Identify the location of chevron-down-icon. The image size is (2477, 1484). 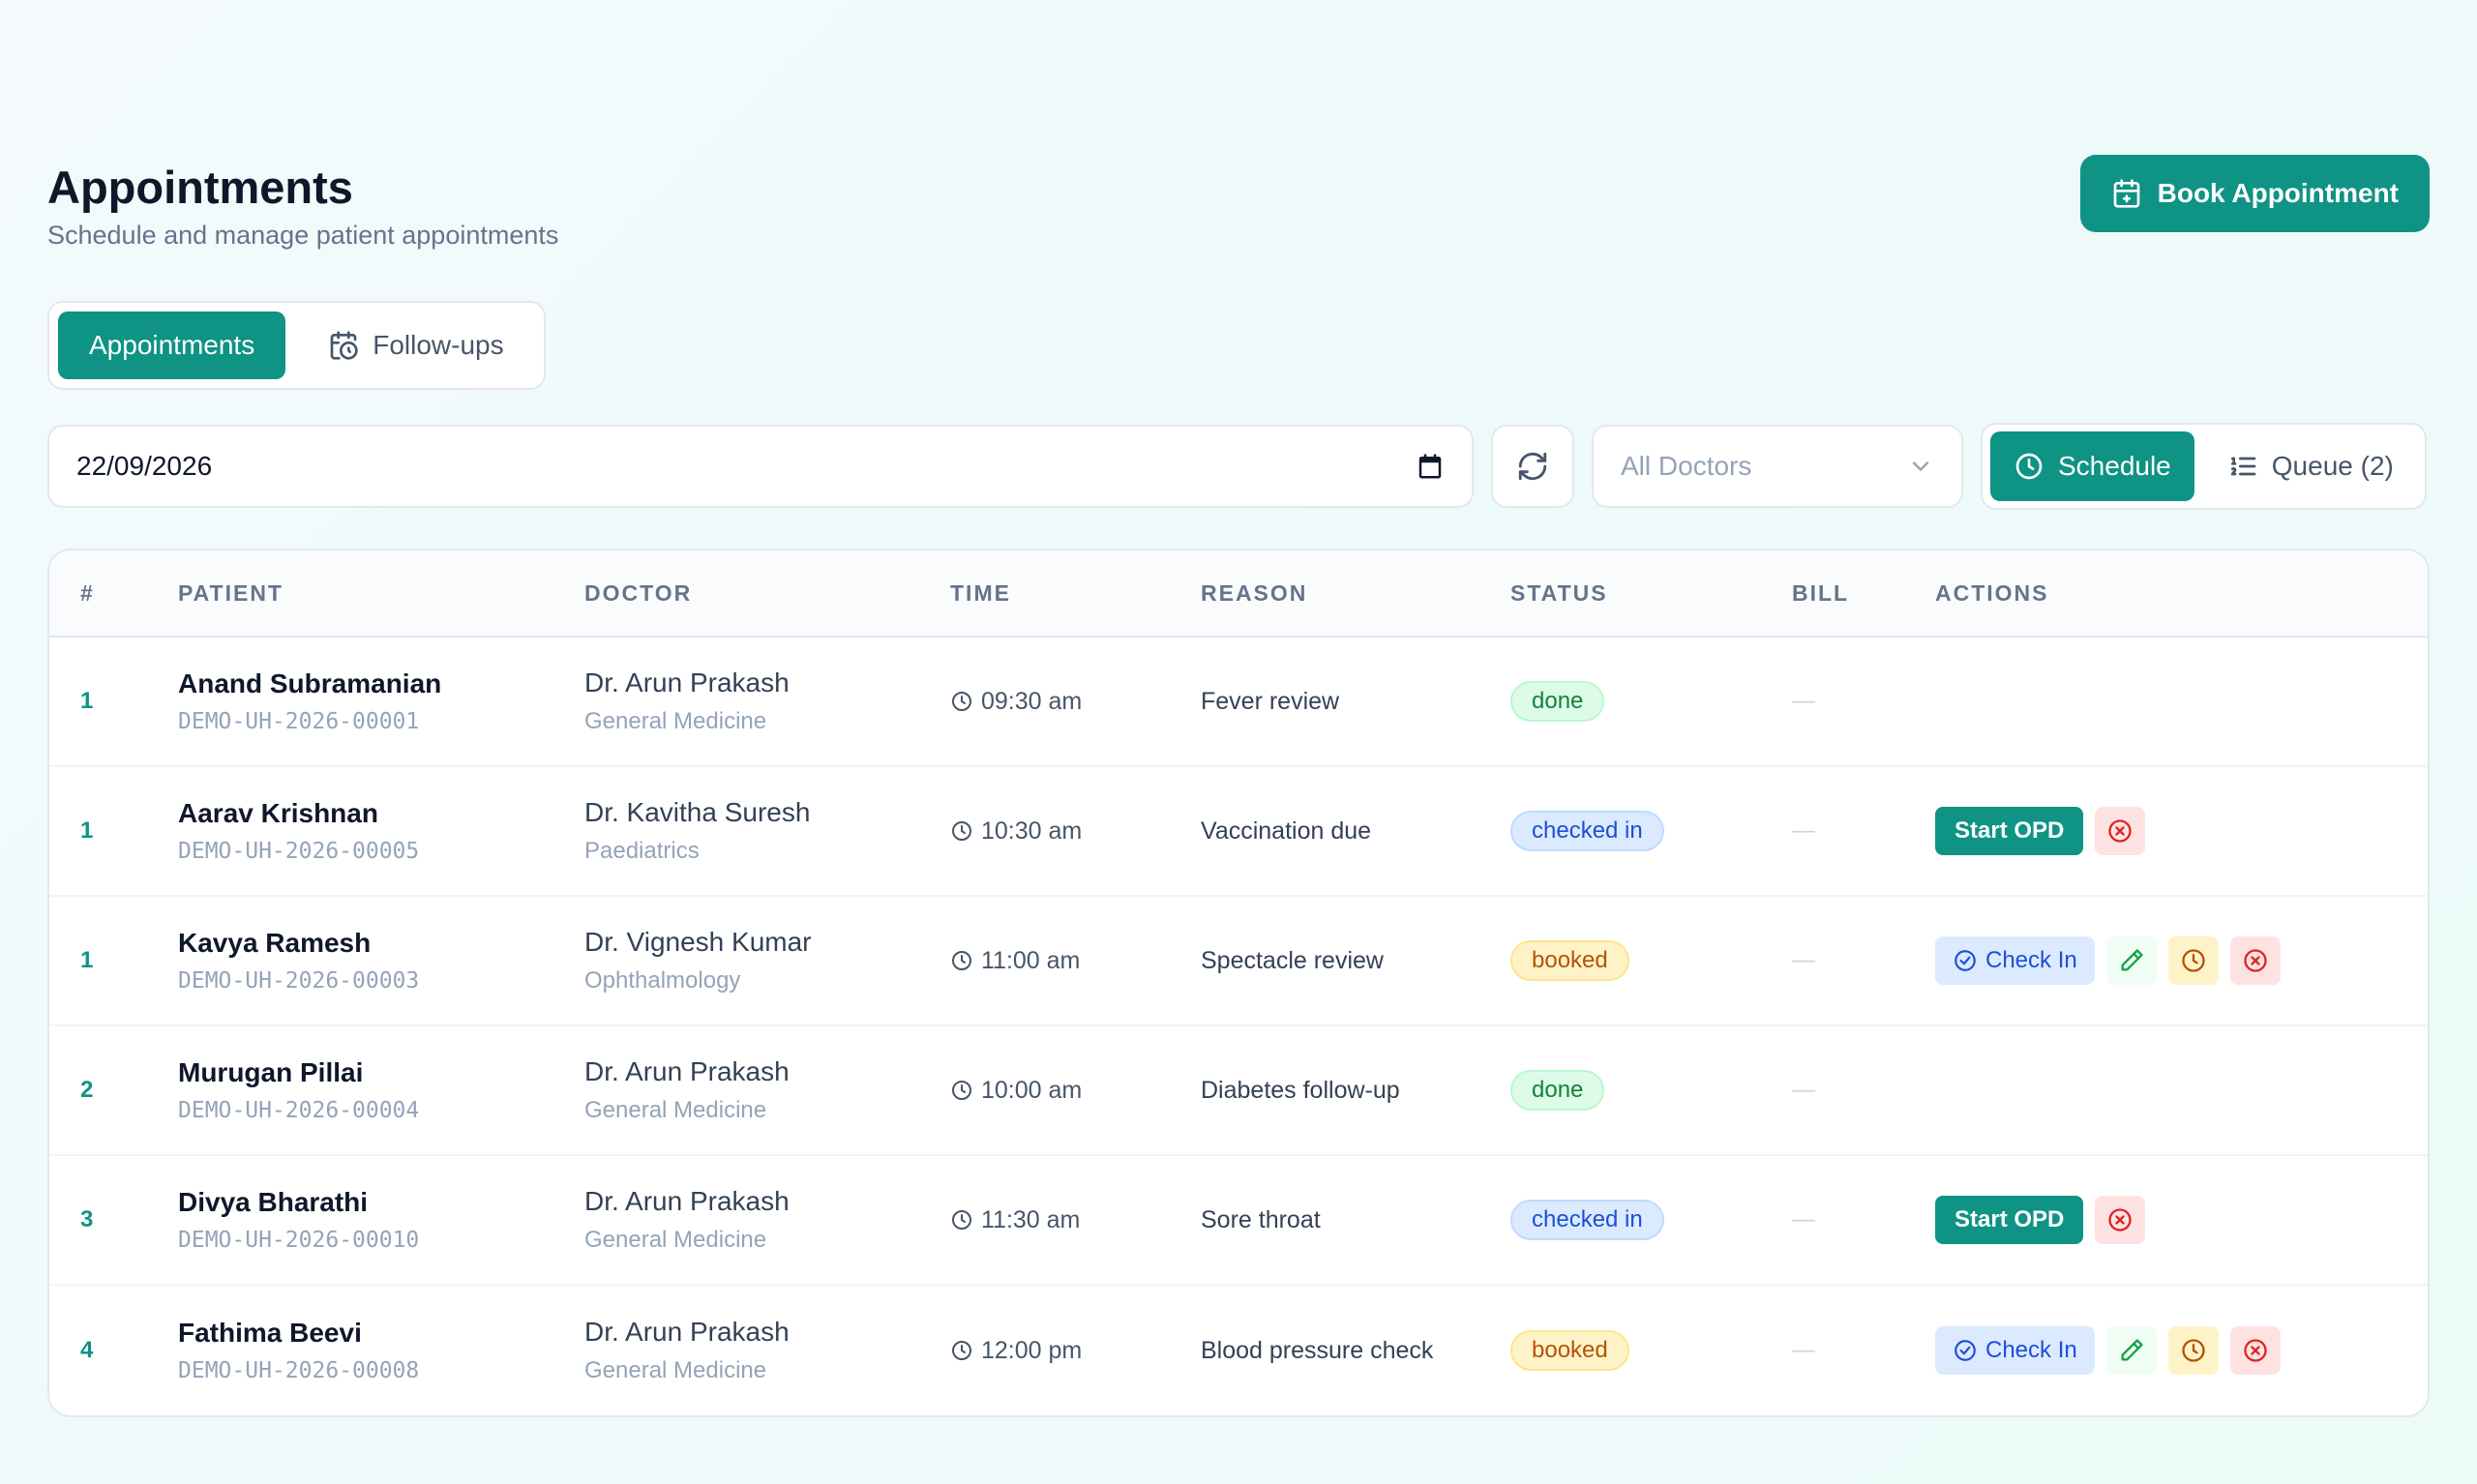
(1920, 466).